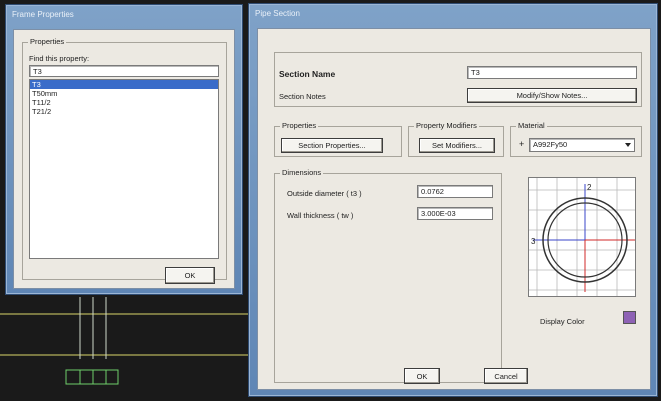  I want to click on cad-background, so click(124, 348).